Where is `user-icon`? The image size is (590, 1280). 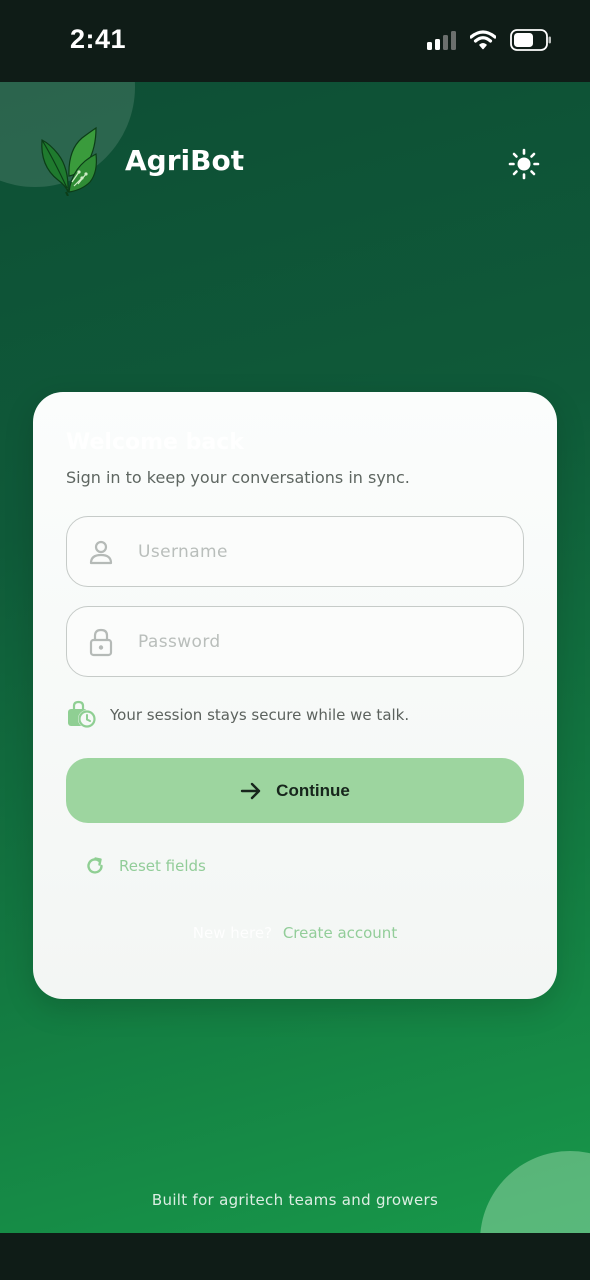 user-icon is located at coordinates (101, 552).